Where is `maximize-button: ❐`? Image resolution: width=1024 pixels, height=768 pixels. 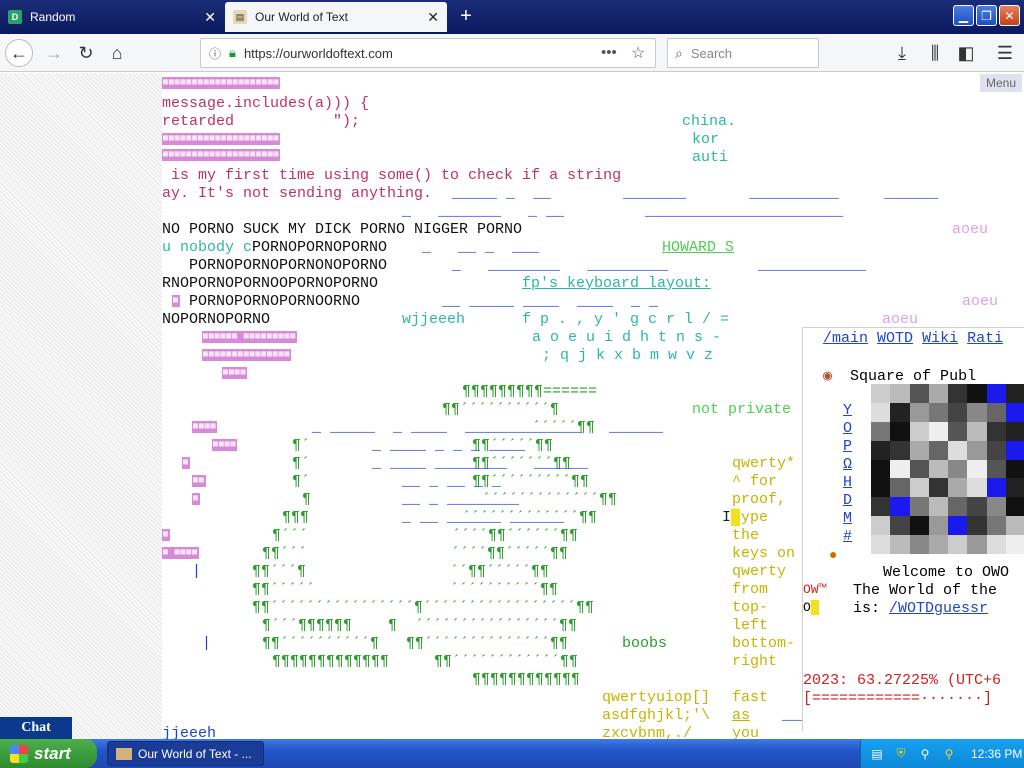 maximize-button: ❐ is located at coordinates (986, 15).